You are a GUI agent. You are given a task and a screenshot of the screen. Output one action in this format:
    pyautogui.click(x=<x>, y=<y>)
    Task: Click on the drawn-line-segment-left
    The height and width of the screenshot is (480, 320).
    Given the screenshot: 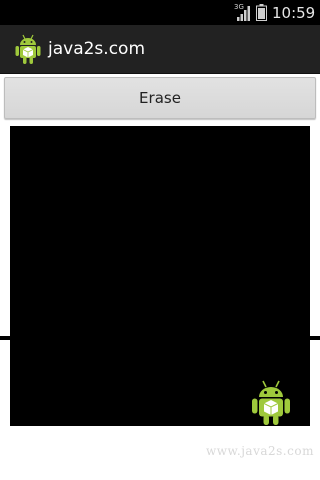 What is the action you would take?
    pyautogui.click(x=5, y=338)
    